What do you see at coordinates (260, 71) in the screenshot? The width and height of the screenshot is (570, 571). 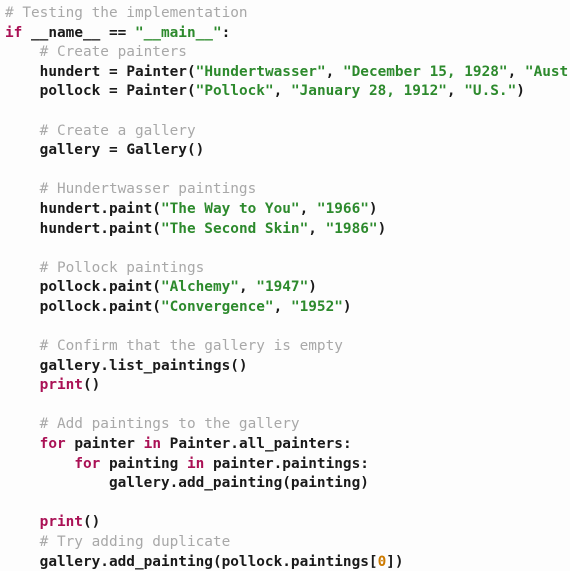 I see `code-token-str: "Hundertwasser"` at bounding box center [260, 71].